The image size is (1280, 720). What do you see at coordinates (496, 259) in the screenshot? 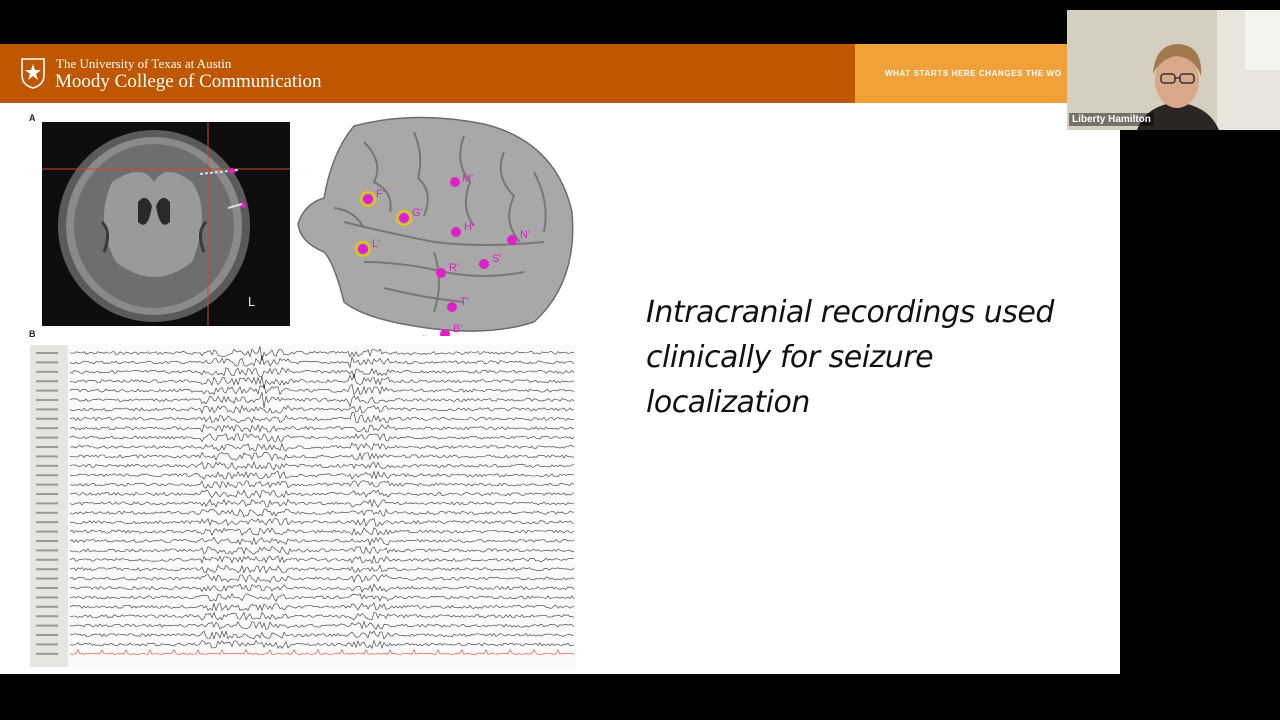
I see `electrode-label: S'` at bounding box center [496, 259].